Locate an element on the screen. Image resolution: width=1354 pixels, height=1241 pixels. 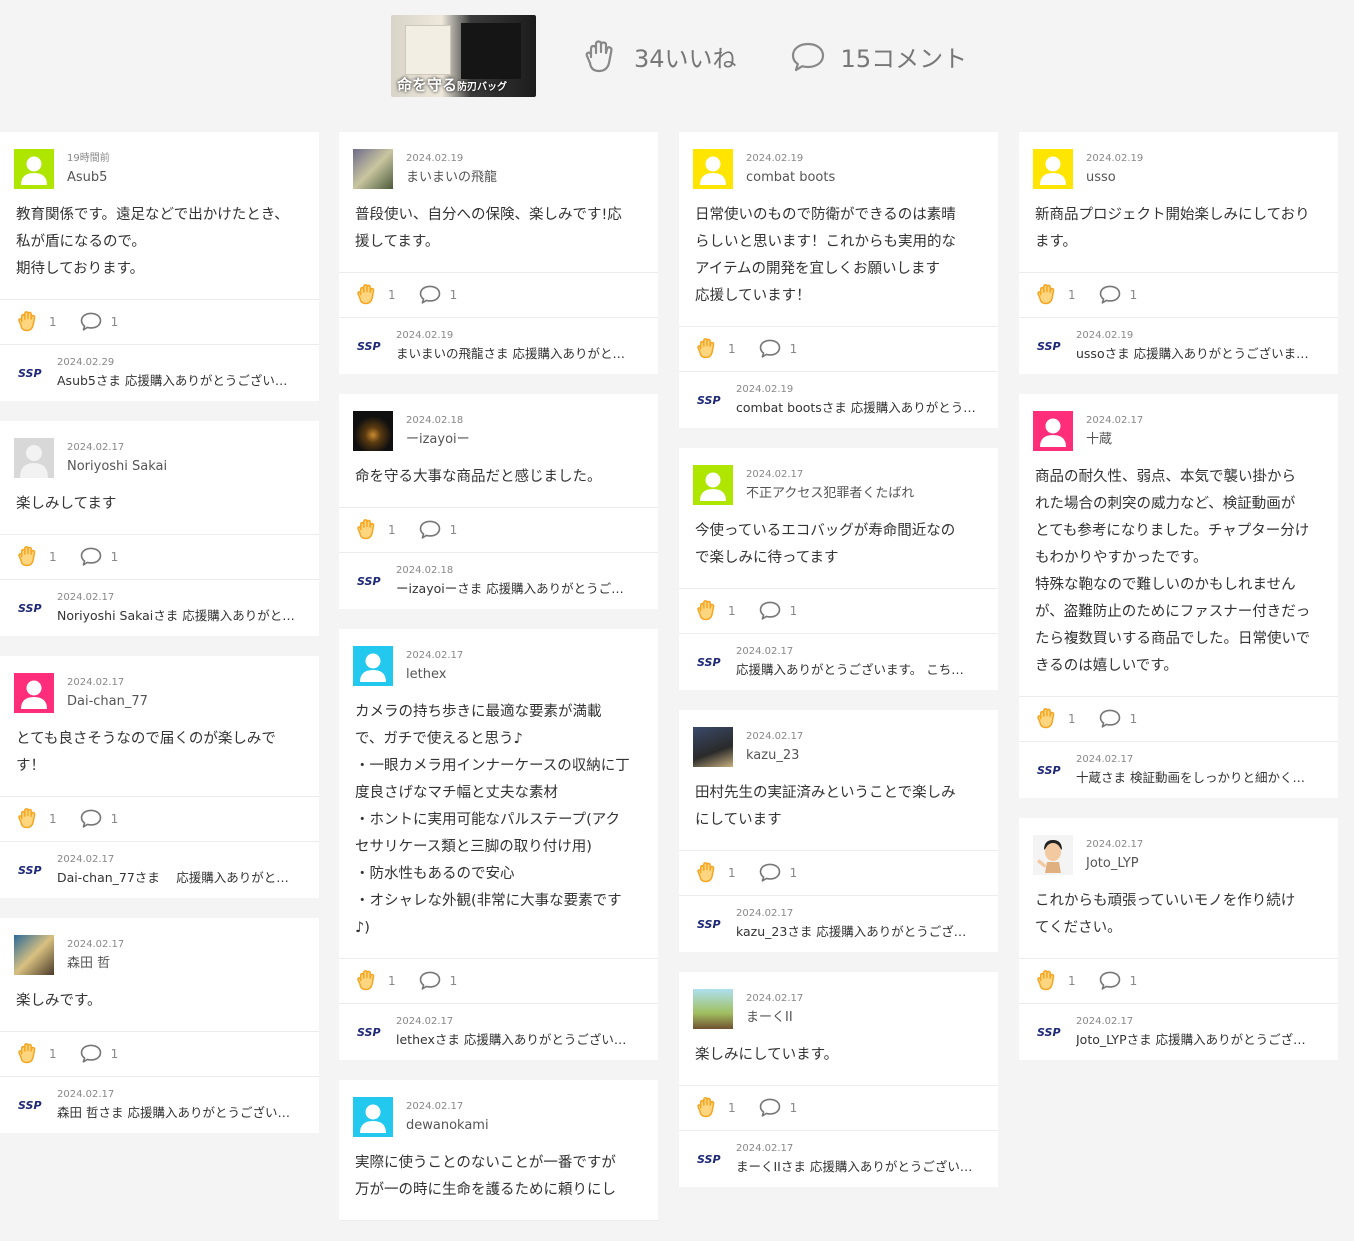
user-name: usso is located at coordinates (1114, 178).